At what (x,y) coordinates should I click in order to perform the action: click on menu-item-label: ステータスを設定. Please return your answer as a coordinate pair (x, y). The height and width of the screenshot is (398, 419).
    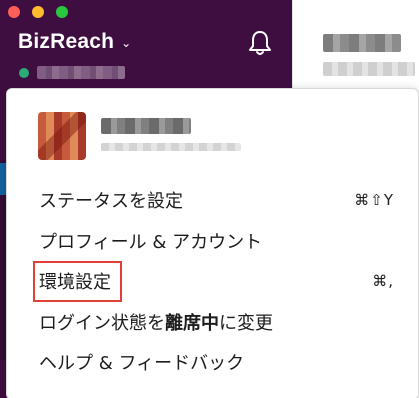
    Looking at the image, I should click on (111, 201).